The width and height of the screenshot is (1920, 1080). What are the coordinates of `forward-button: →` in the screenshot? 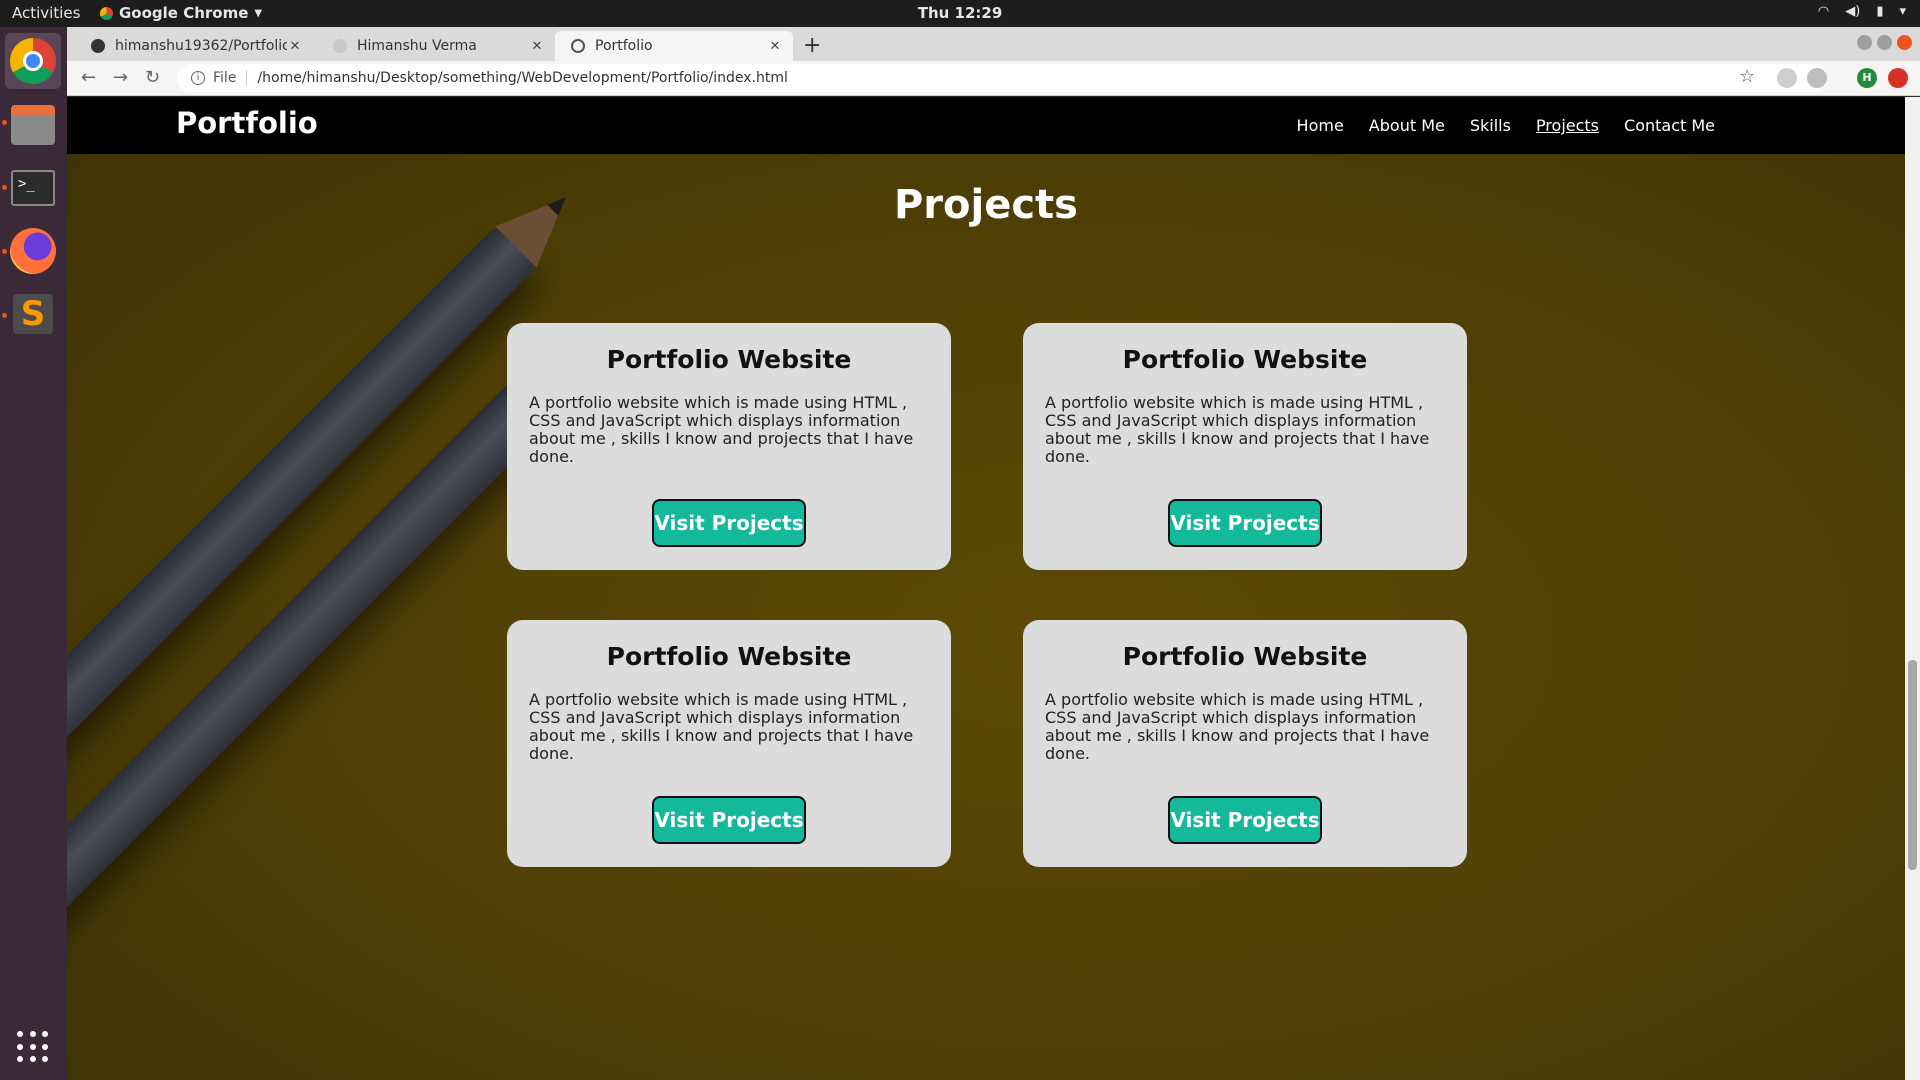 It's located at (120, 77).